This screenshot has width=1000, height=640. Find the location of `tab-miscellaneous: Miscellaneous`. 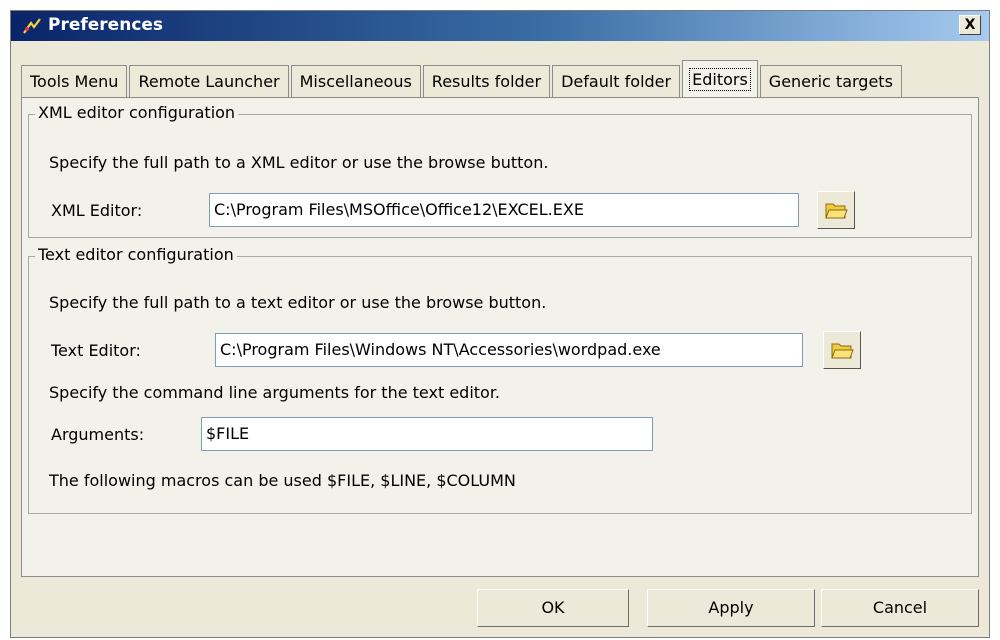

tab-miscellaneous: Miscellaneous is located at coordinates (355, 81).